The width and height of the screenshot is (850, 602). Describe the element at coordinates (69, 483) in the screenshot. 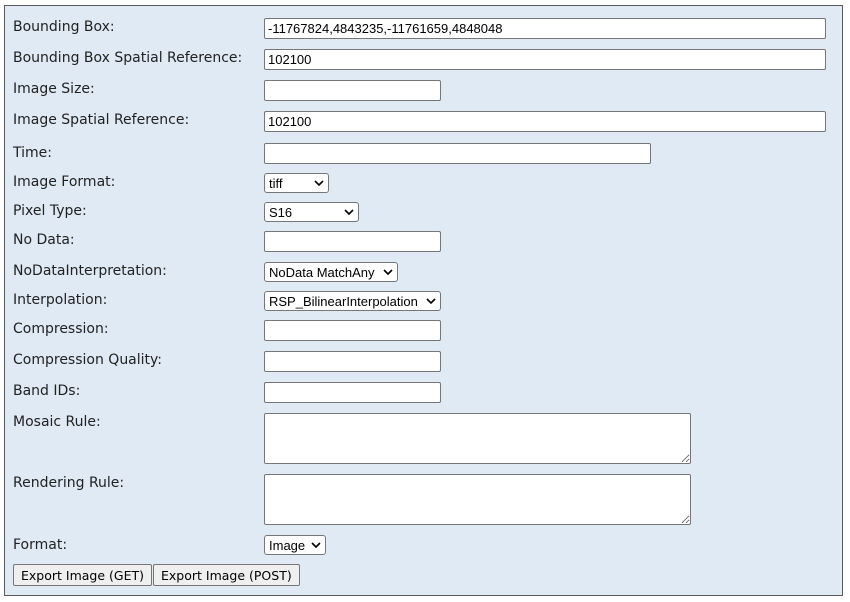

I see `rendering-rule-label: Rendering Rule:` at that location.